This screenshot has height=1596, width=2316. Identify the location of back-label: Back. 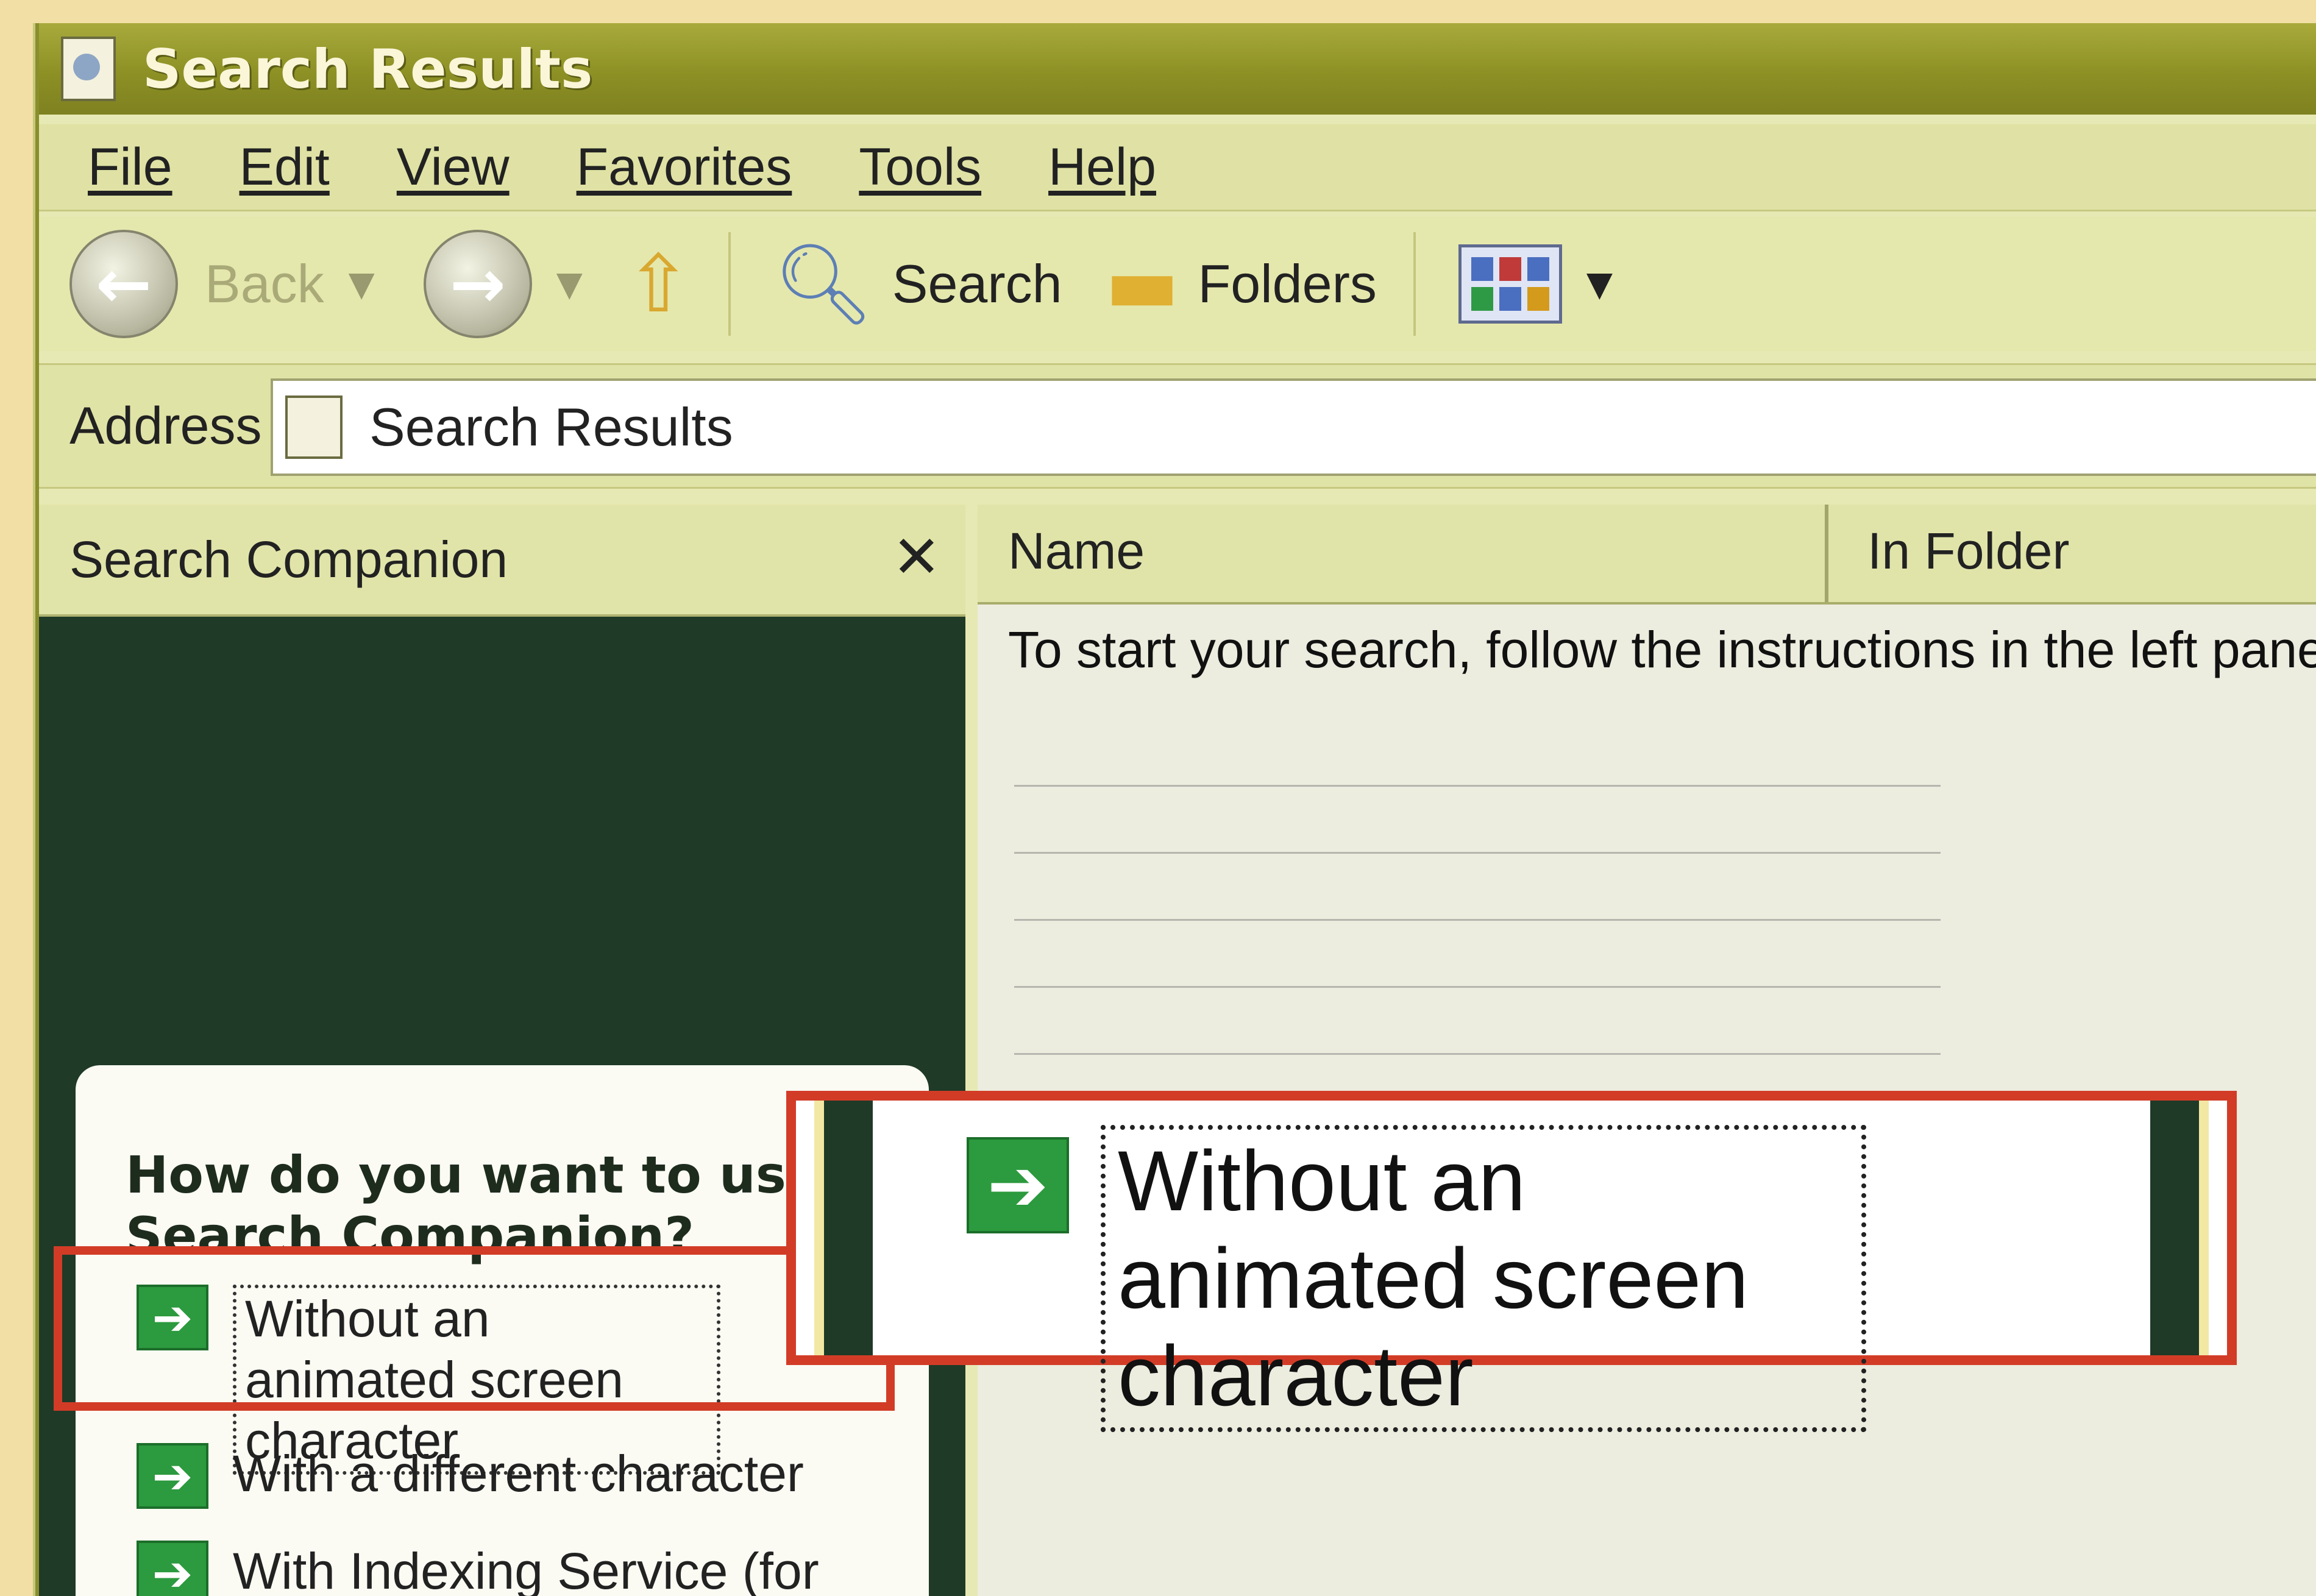
(264, 284).